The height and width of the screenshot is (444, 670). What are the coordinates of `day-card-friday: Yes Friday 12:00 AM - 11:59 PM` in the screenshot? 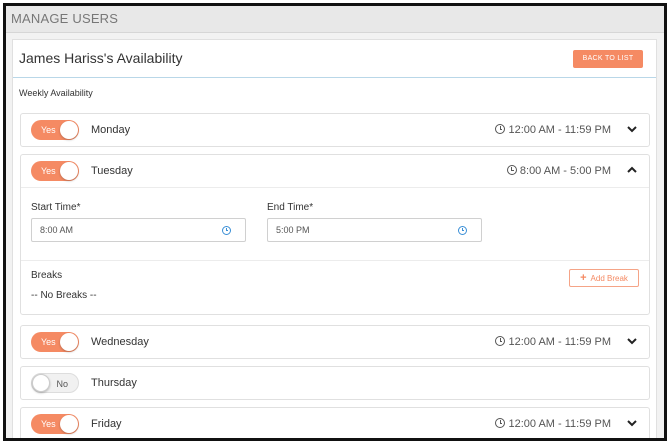 It's located at (335, 422).